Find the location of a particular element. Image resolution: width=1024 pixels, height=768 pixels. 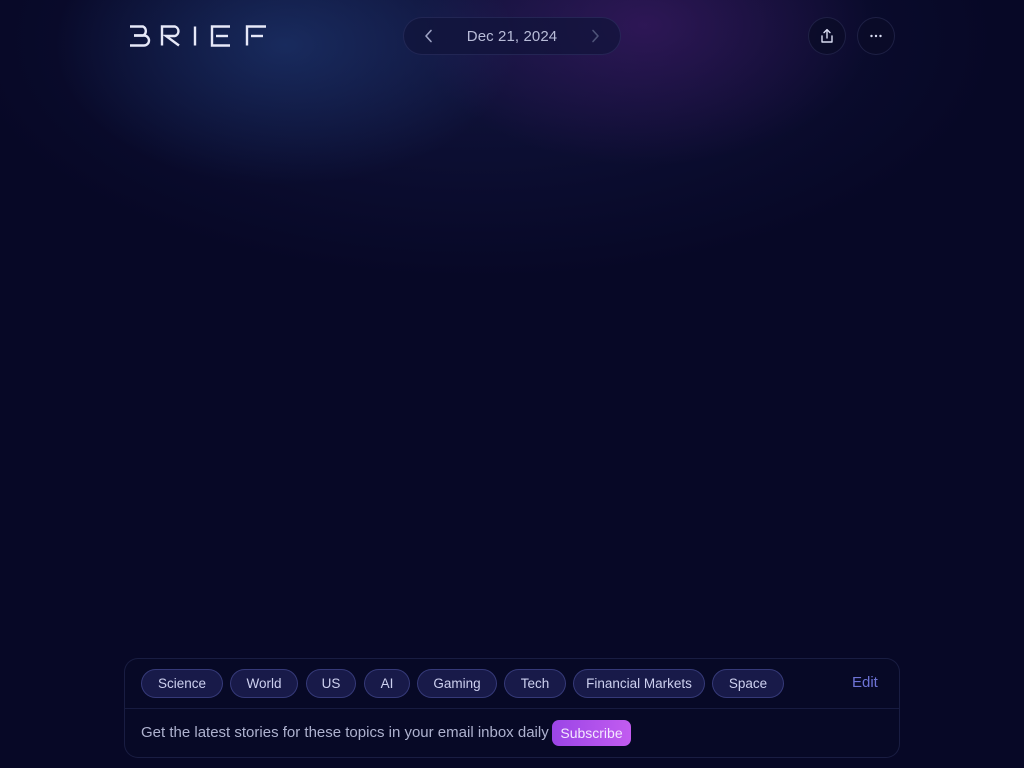

more-options-button is located at coordinates (876, 36).